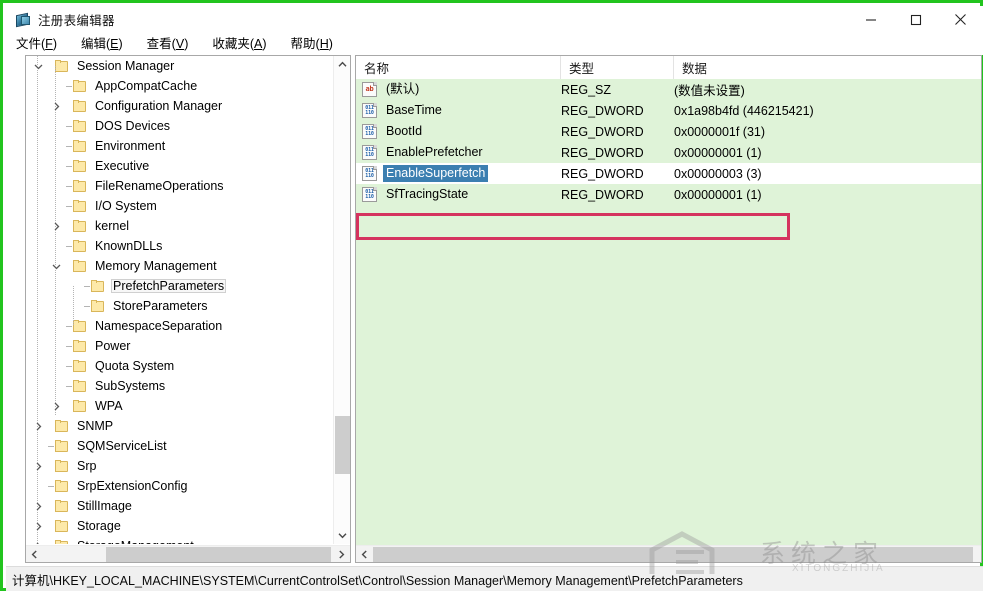 This screenshot has width=983, height=591. Describe the element at coordinates (180, 366) in the screenshot. I see `tree-item-quota-system: Quota System` at that location.